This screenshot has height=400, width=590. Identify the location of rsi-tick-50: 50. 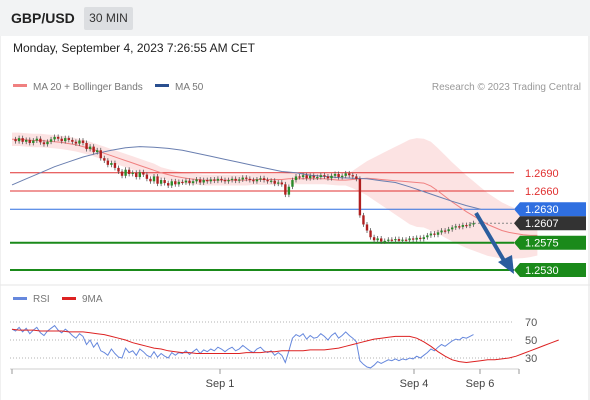
(531, 341).